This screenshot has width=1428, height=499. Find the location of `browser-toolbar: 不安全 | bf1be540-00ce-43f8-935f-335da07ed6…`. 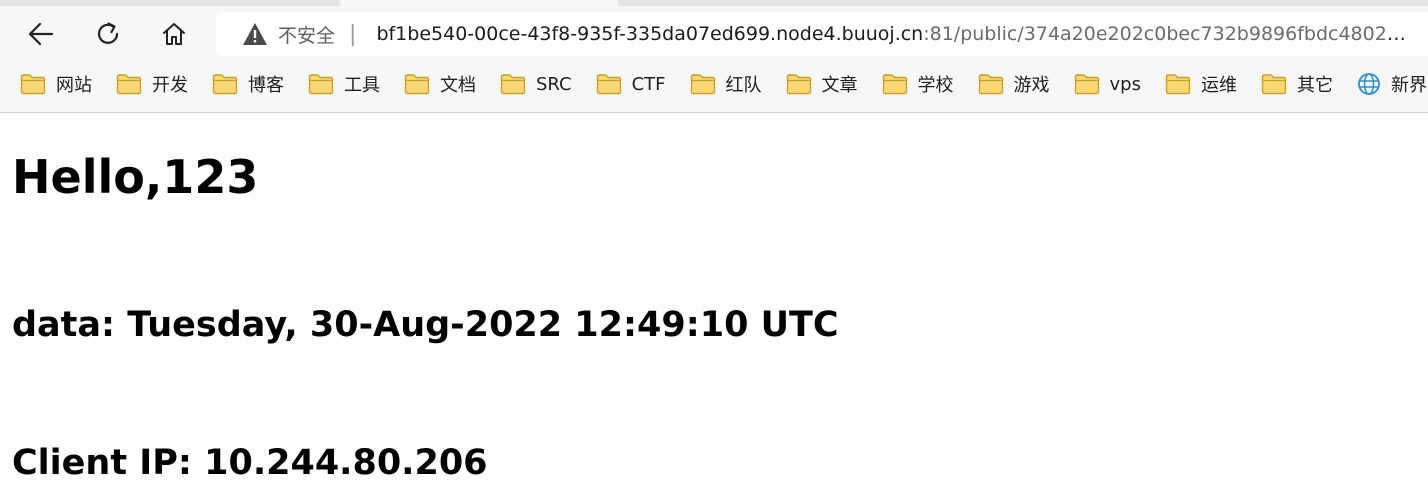

browser-toolbar: 不安全 | bf1be540-00ce-43f8-935f-335da07ed6… is located at coordinates (714, 35).